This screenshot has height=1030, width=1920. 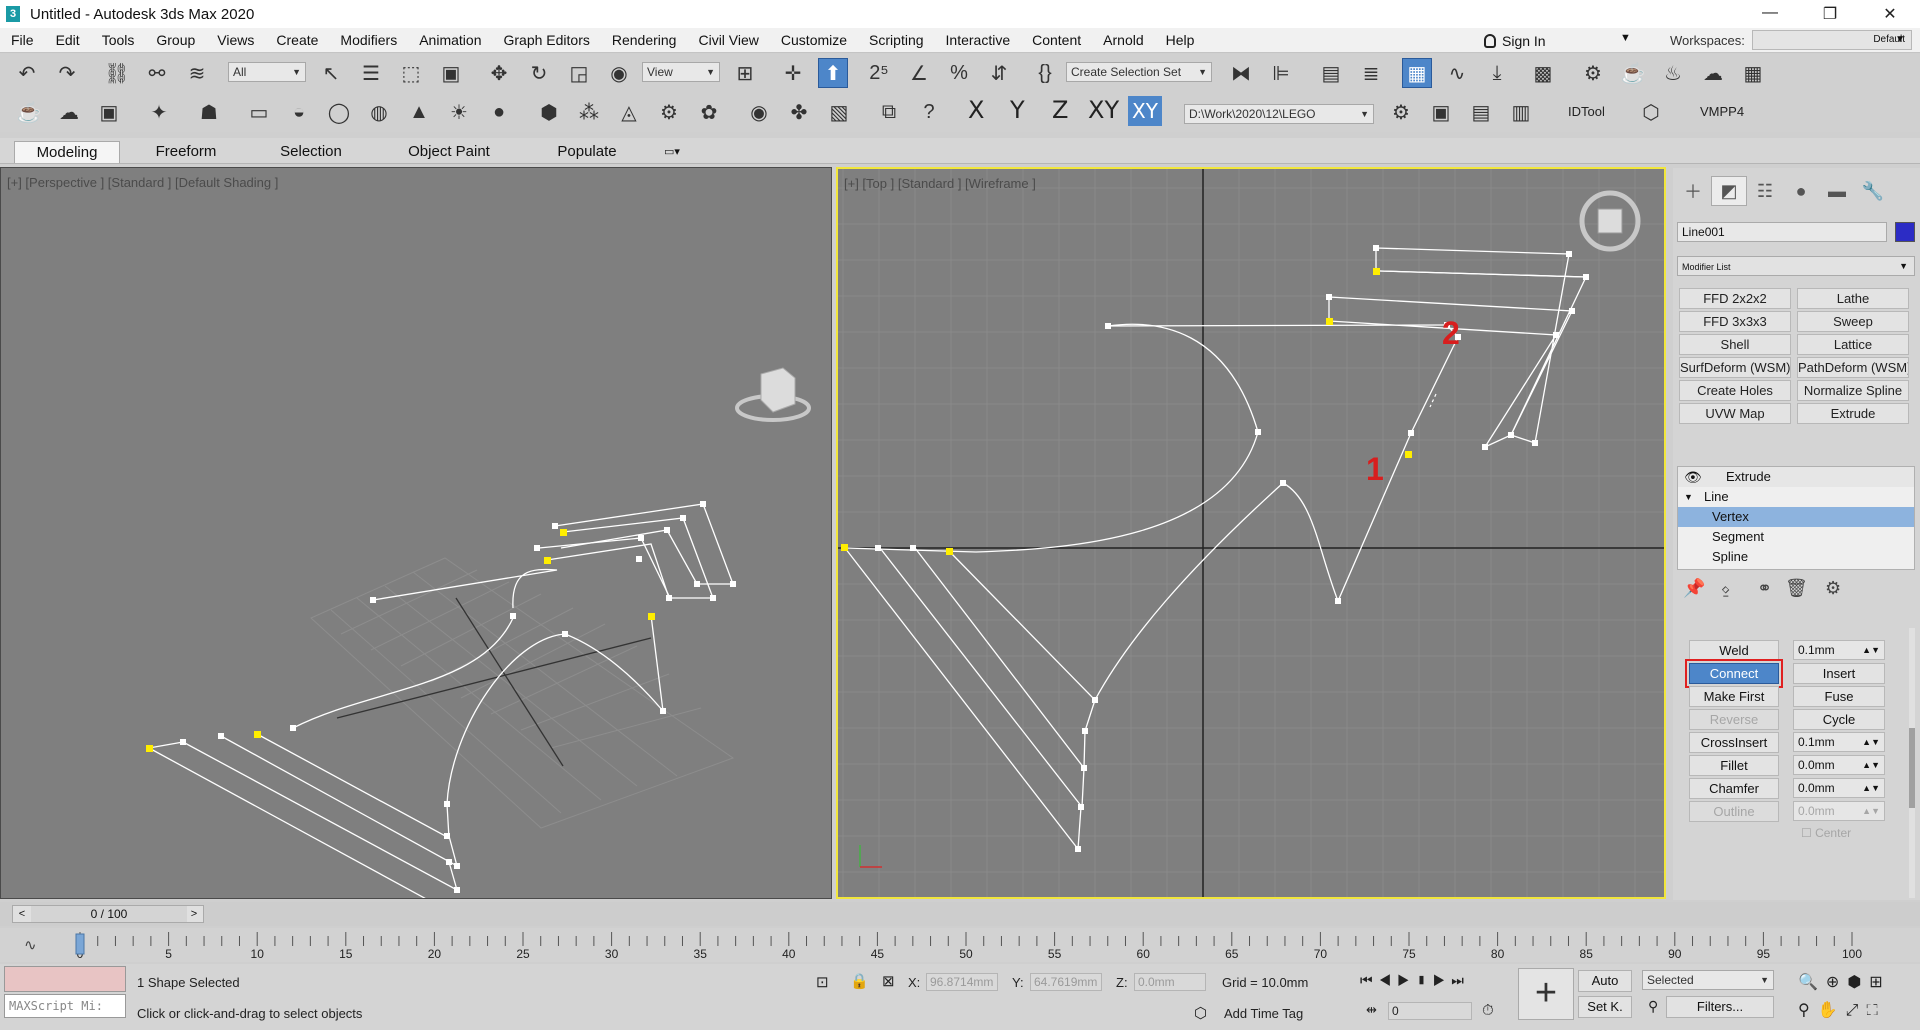 I want to click on scene-explorer-icon: ▤, so click(x=1331, y=73).